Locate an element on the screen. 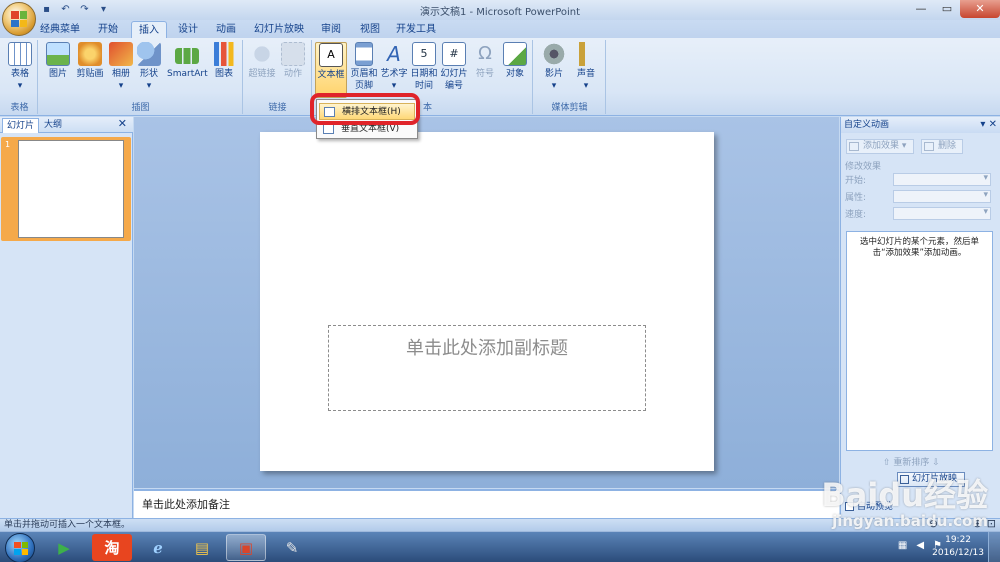 This screenshot has height=562, width=1000. maximize-button: ▭ is located at coordinates (947, 9).